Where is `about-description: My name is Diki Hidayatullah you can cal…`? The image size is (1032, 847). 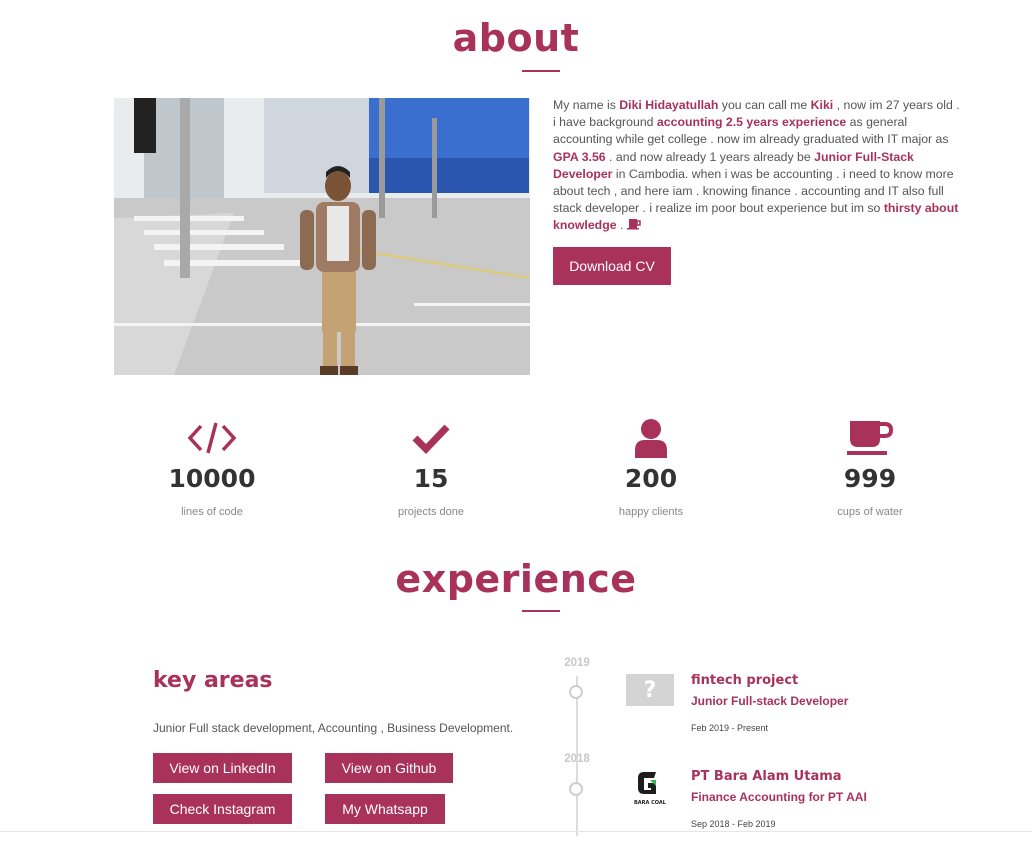 about-description: My name is Diki Hidayatullah you can cal… is located at coordinates (758, 166).